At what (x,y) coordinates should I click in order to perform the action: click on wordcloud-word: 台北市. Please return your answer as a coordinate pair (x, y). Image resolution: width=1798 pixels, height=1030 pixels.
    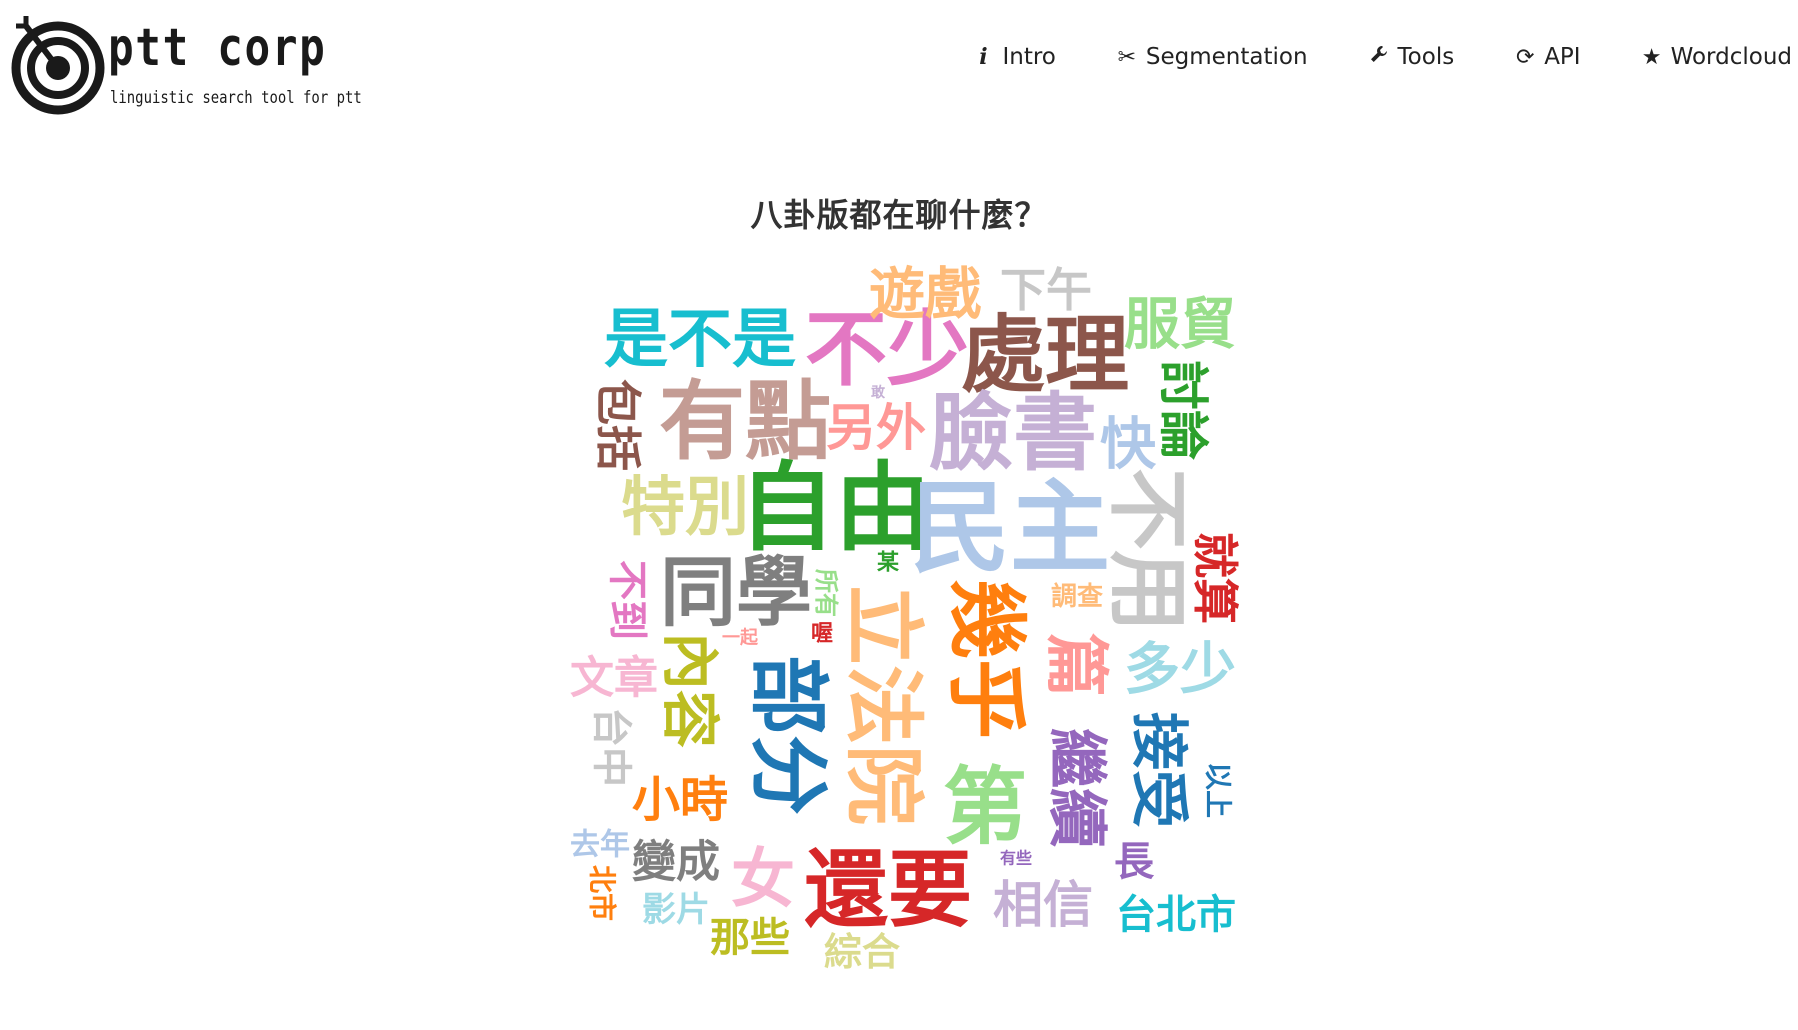
    Looking at the image, I should click on (1176, 915).